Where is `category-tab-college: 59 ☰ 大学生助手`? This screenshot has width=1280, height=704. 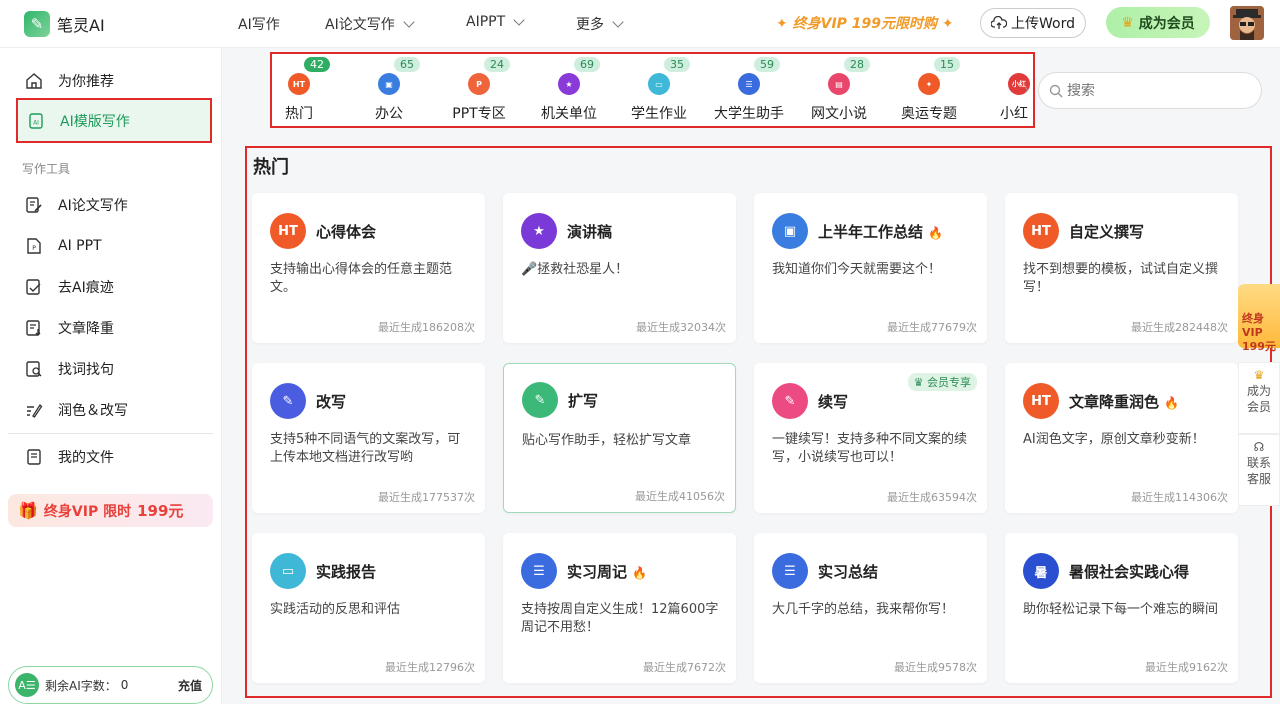
category-tab-college: 59 ☰ 大学生助手 is located at coordinates (749, 90).